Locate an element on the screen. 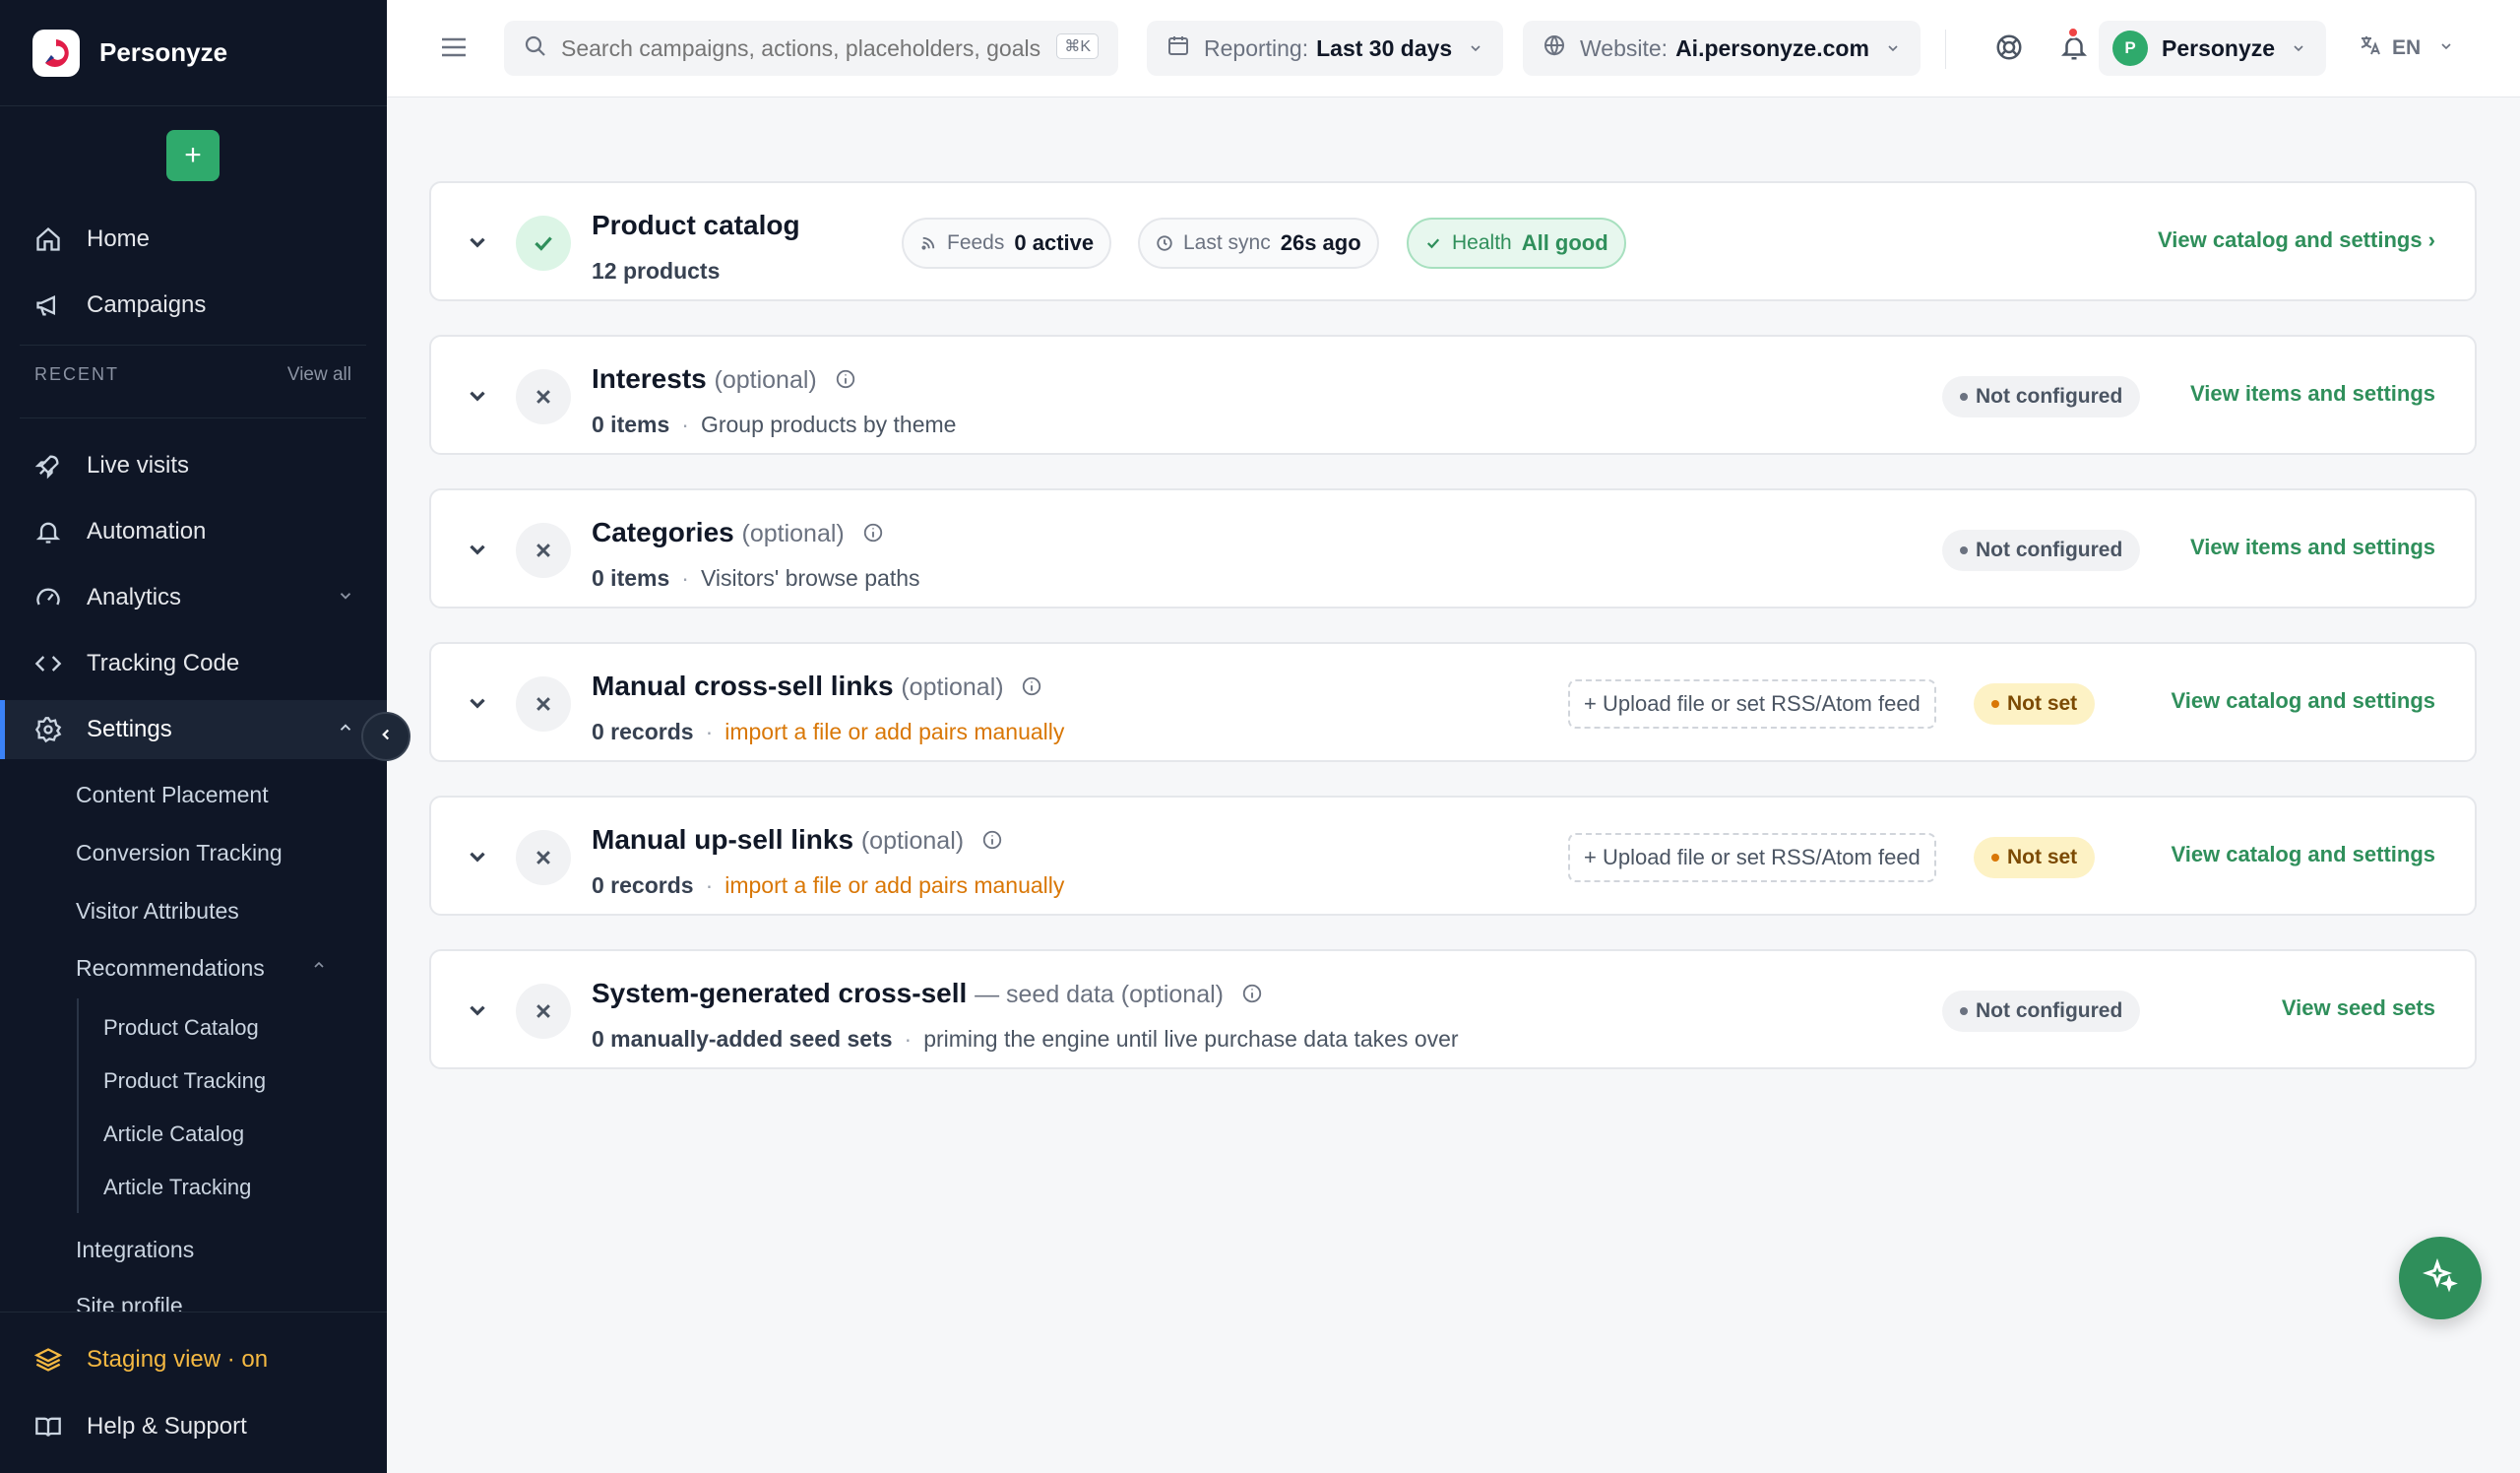 Image resolution: width=2520 pixels, height=1473 pixels. sidebar-item-help: Help & Support is located at coordinates (193, 1426).